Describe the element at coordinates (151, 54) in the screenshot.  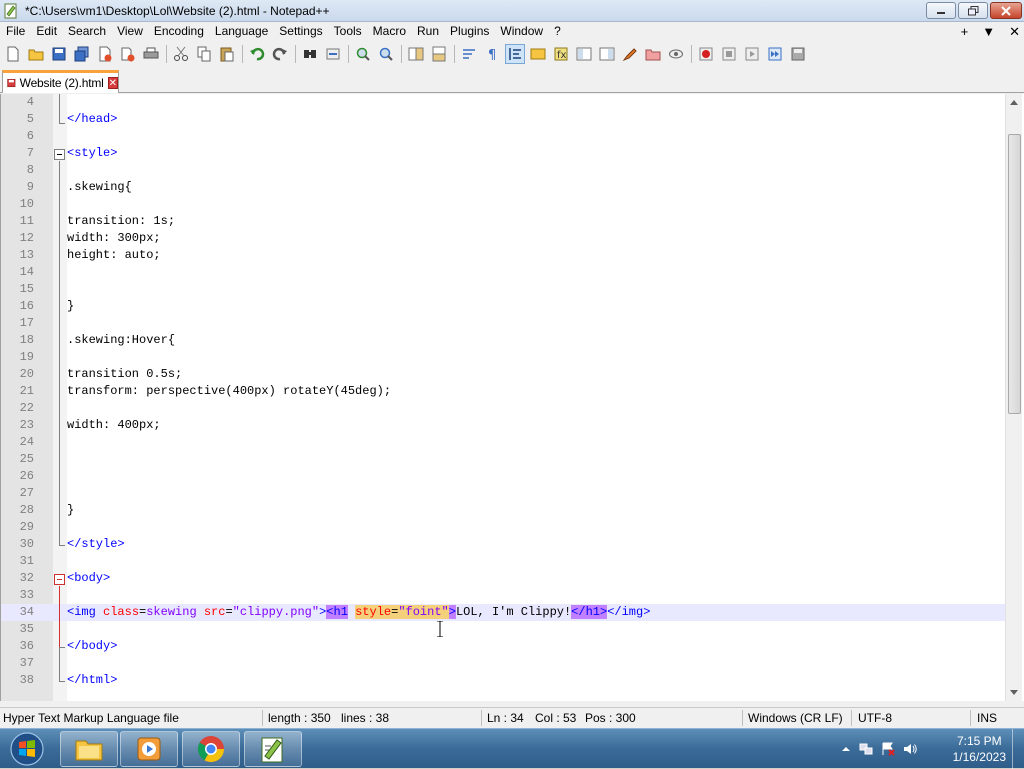
I see `print-button` at that location.